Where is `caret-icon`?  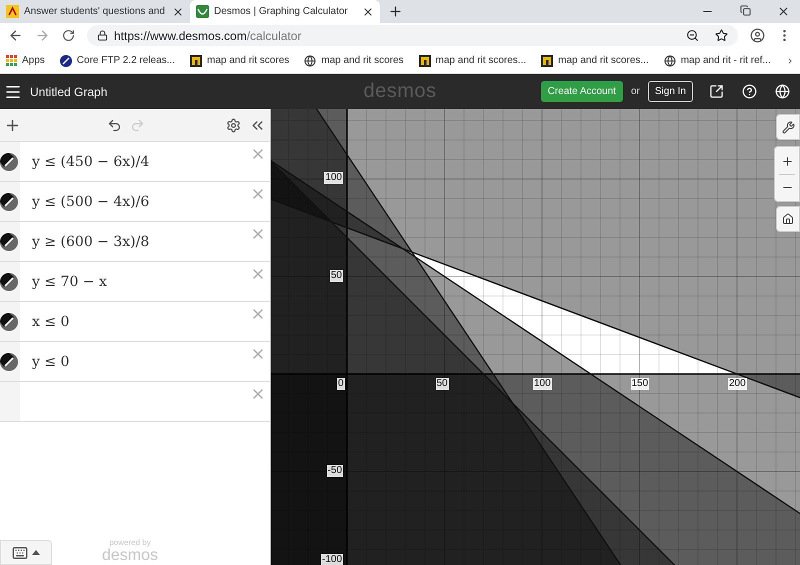
caret-icon is located at coordinates (36, 552).